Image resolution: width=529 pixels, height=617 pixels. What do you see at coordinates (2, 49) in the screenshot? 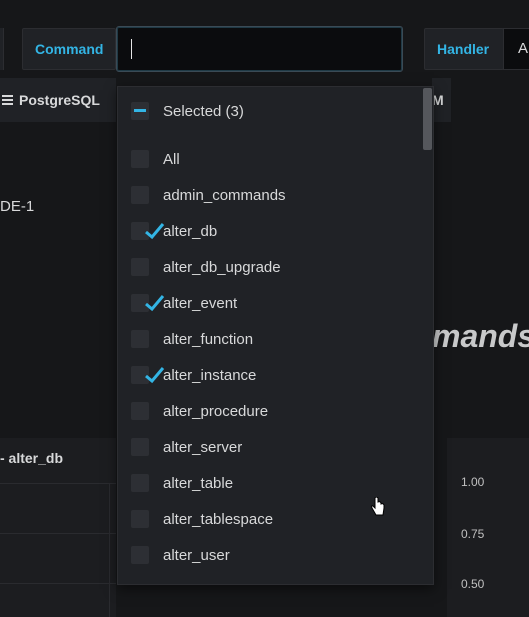
I see `variable-stub` at bounding box center [2, 49].